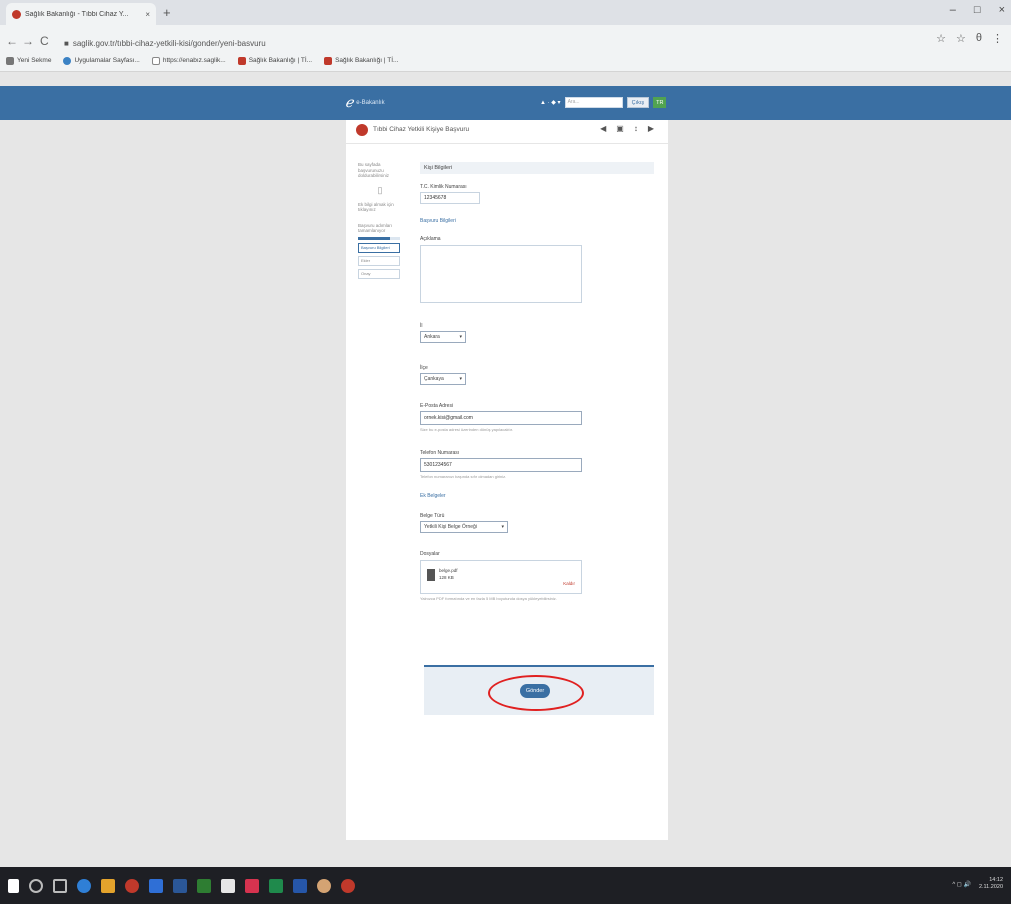 The width and height of the screenshot is (1011, 904). What do you see at coordinates (228, 885) in the screenshot?
I see `paint-icon` at bounding box center [228, 885].